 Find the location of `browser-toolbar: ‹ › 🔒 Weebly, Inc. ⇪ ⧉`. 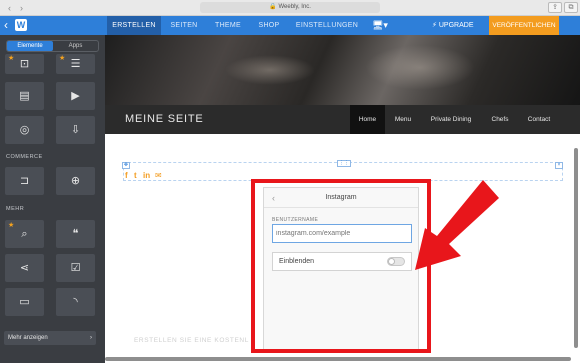

browser-toolbar: ‹ › 🔒 Weebly, Inc. ⇪ ⧉ is located at coordinates (290, 8).